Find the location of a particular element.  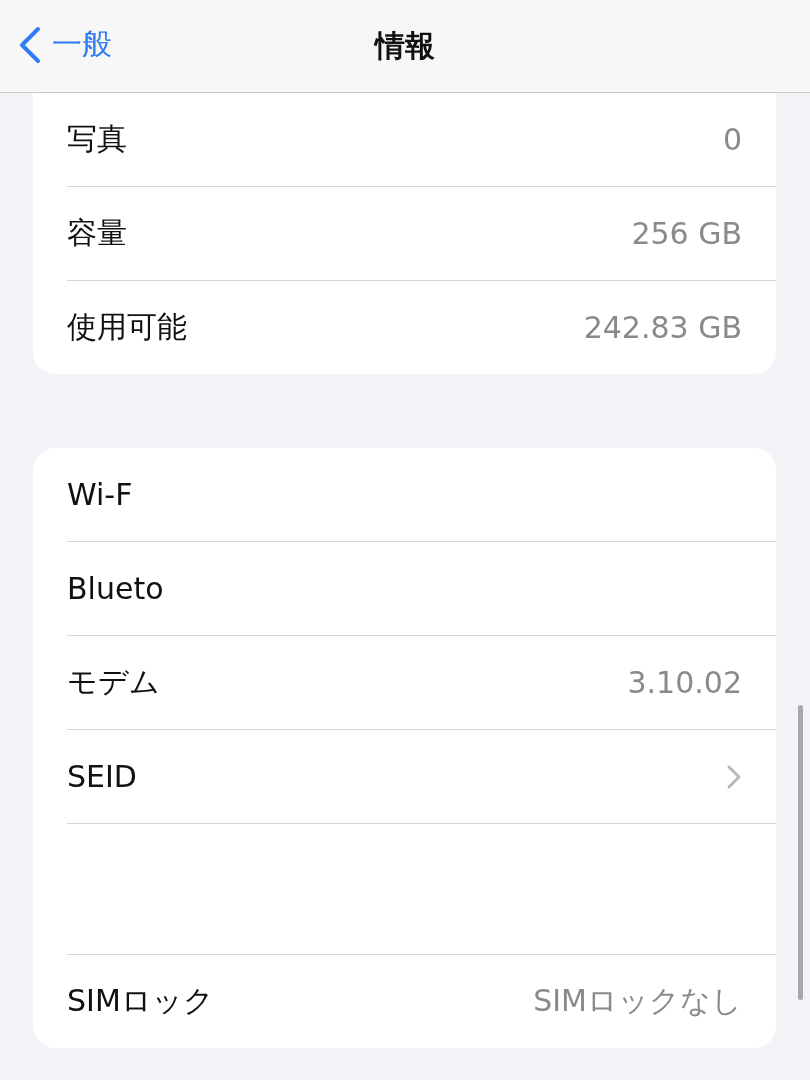

row-label: 容量 is located at coordinates (97, 233).